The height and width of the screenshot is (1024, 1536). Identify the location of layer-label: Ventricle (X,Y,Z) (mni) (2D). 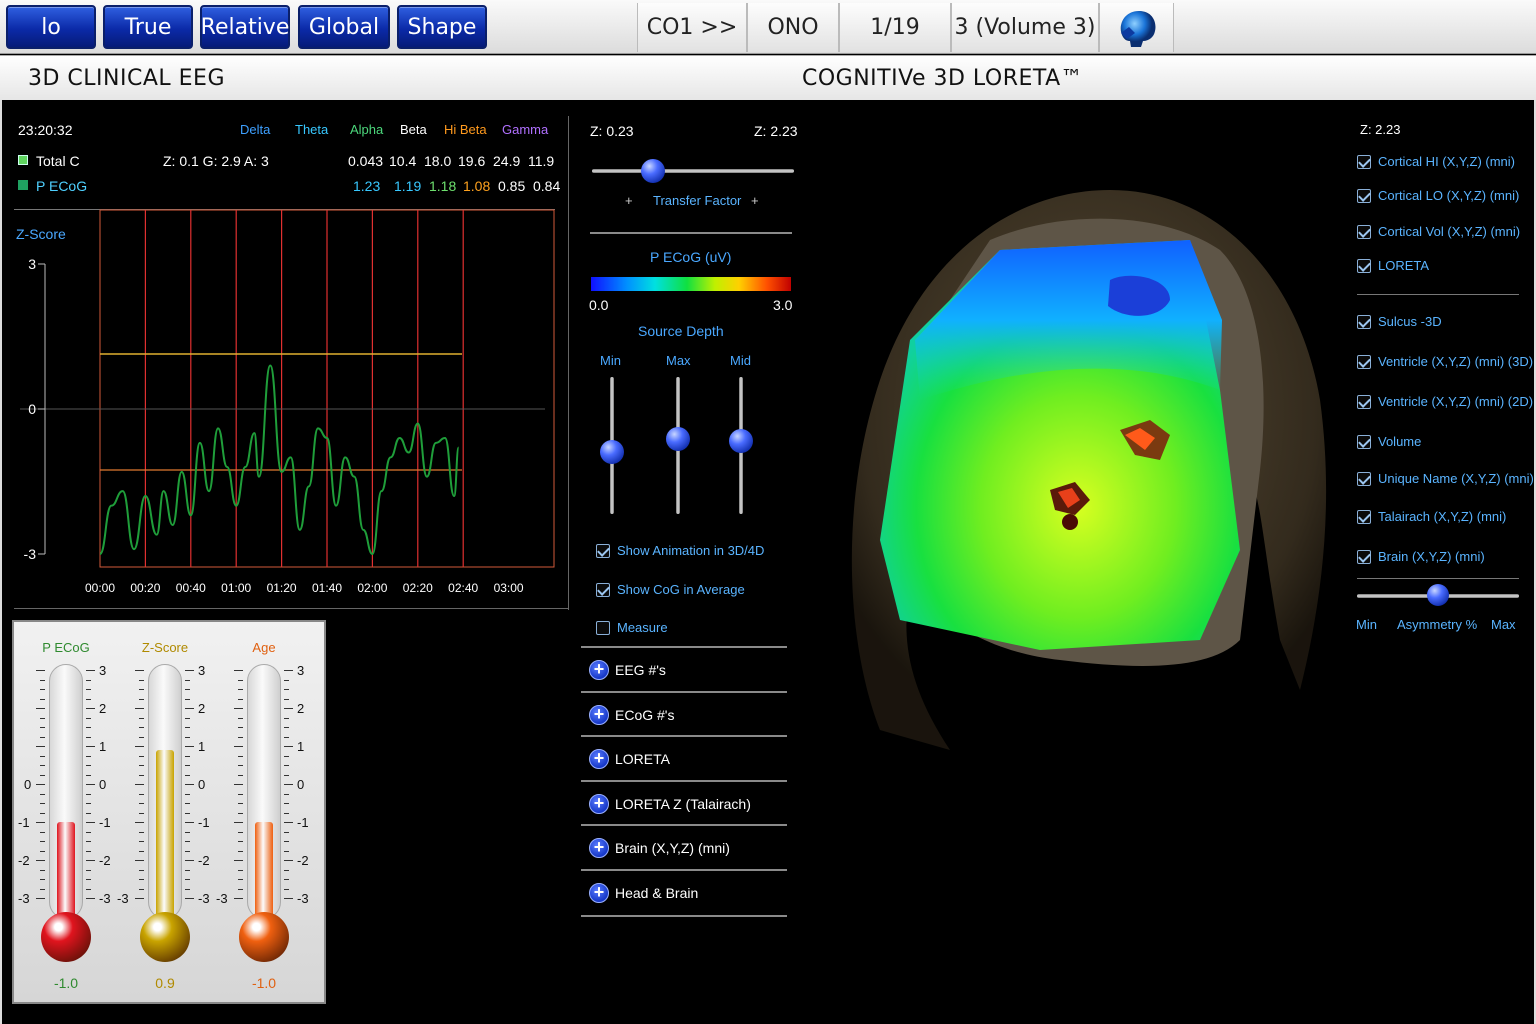
(1456, 401).